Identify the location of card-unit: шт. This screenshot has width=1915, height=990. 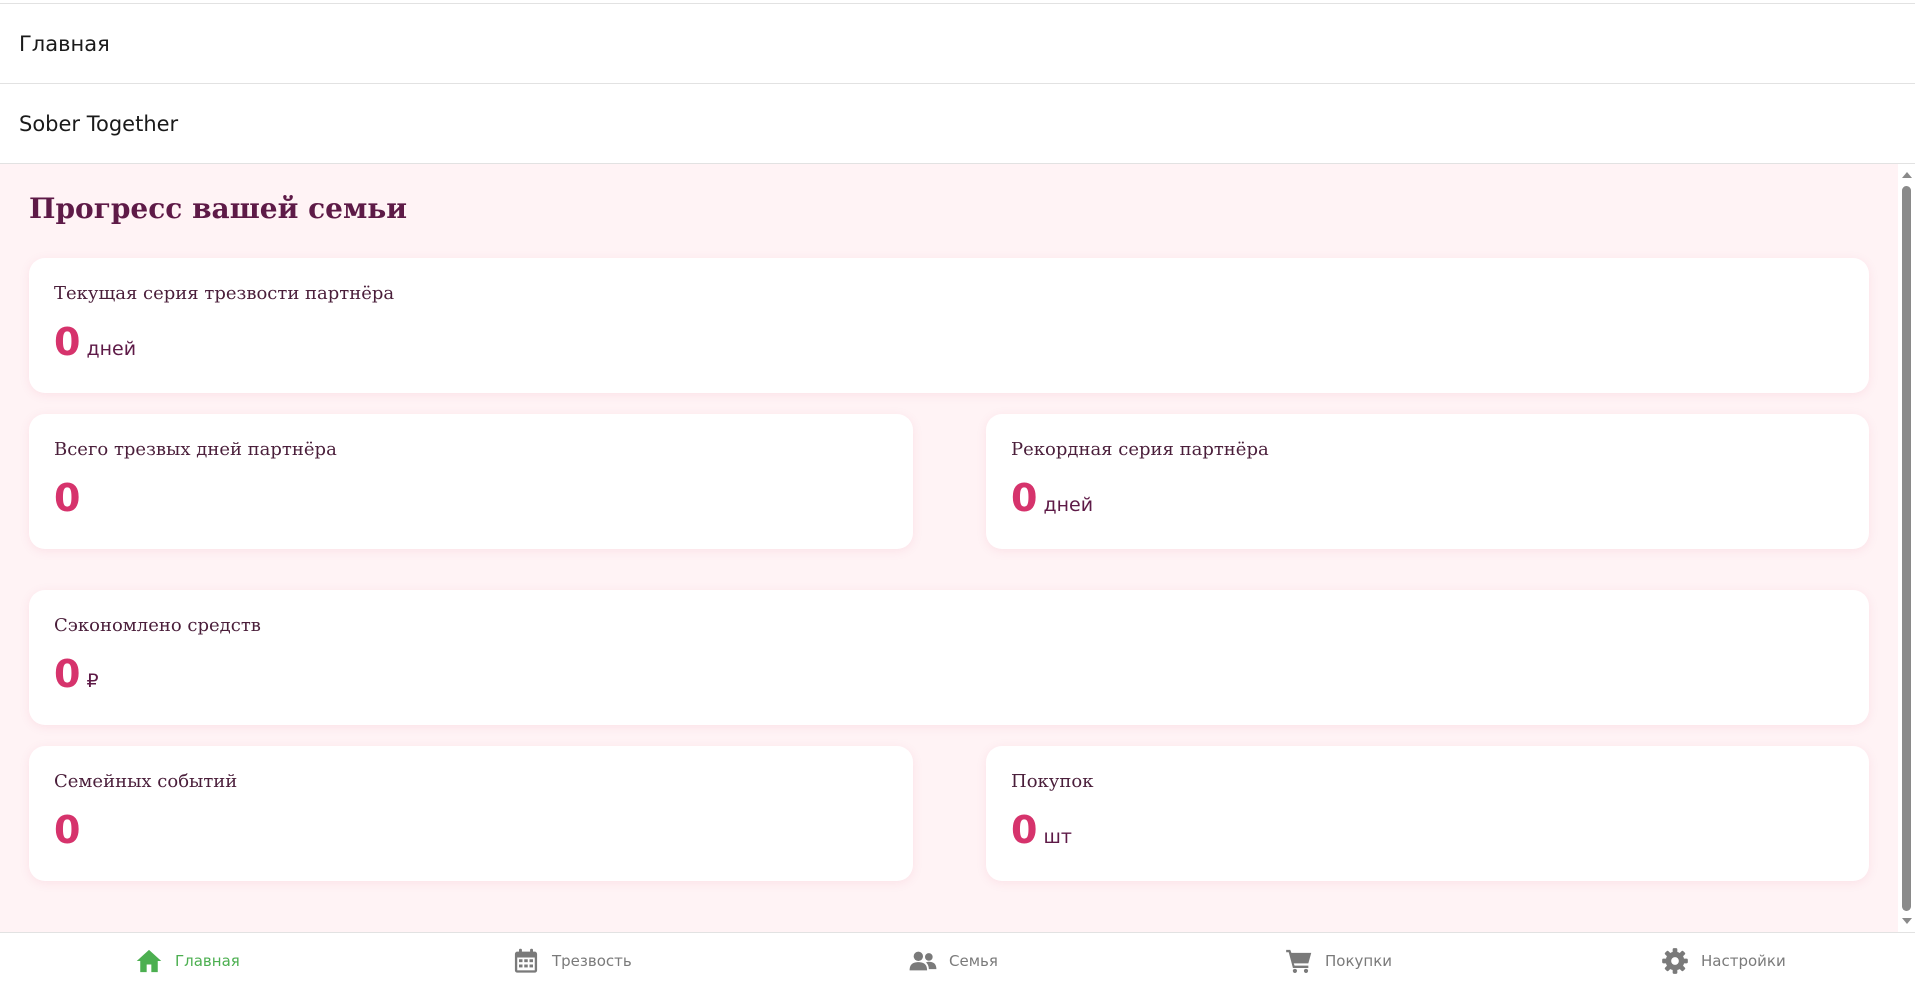
(1057, 837).